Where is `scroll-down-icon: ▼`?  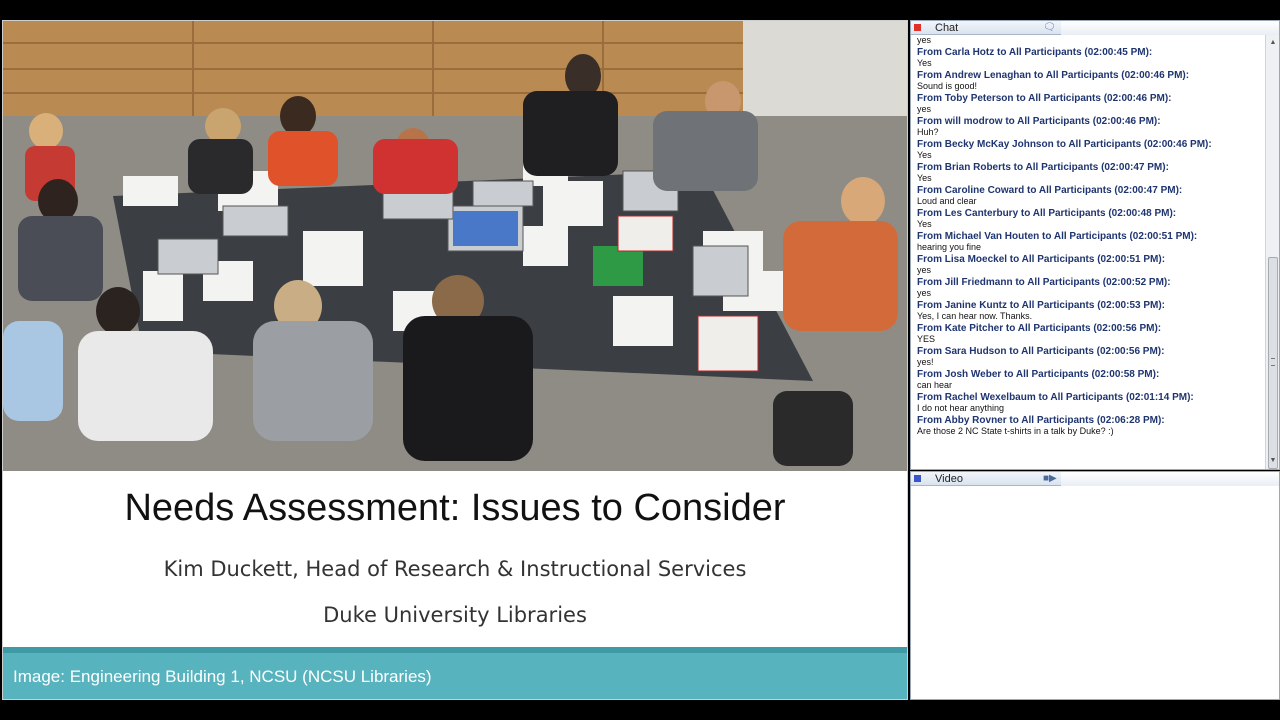
scroll-down-icon: ▼ is located at coordinates (1273, 461).